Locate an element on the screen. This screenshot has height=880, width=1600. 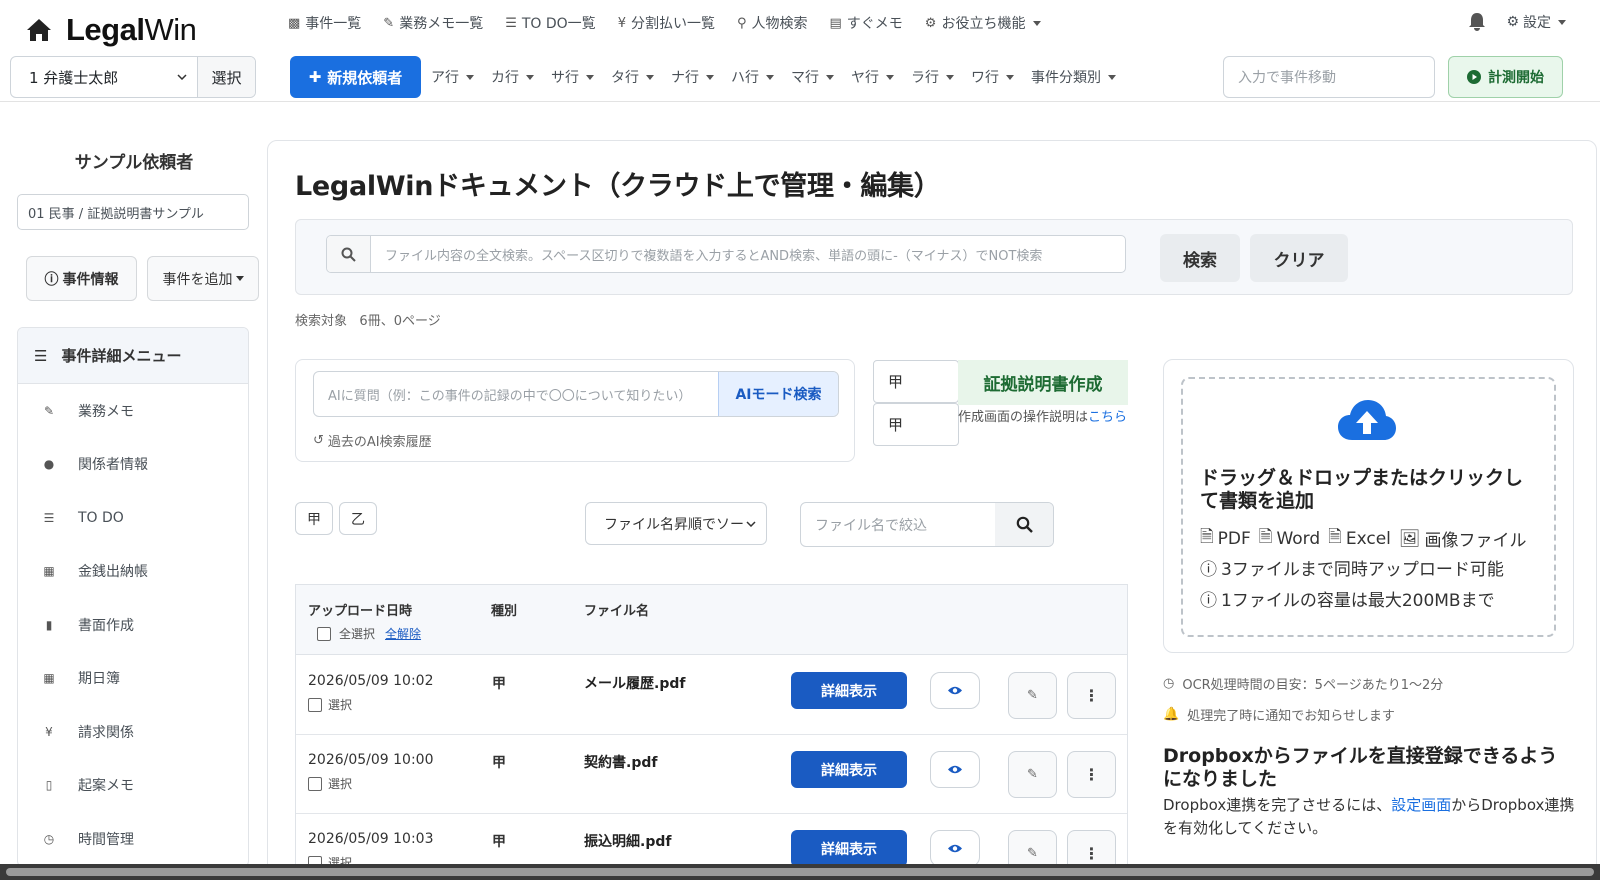
menu-todos: ☰ TO DO一覧 is located at coordinates (550, 23).